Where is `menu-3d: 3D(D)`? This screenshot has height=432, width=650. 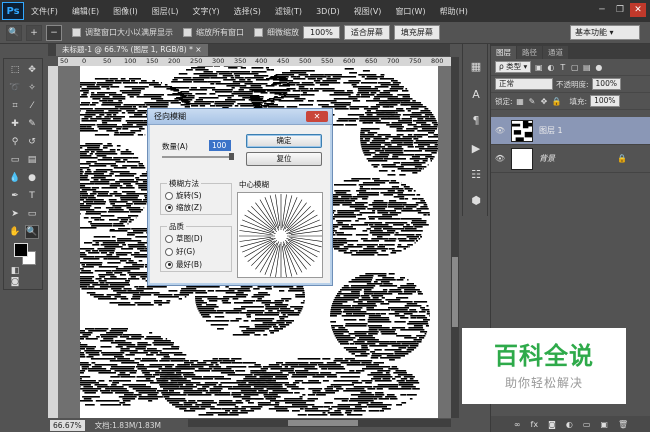 menu-3d: 3D(D) is located at coordinates (328, 11).